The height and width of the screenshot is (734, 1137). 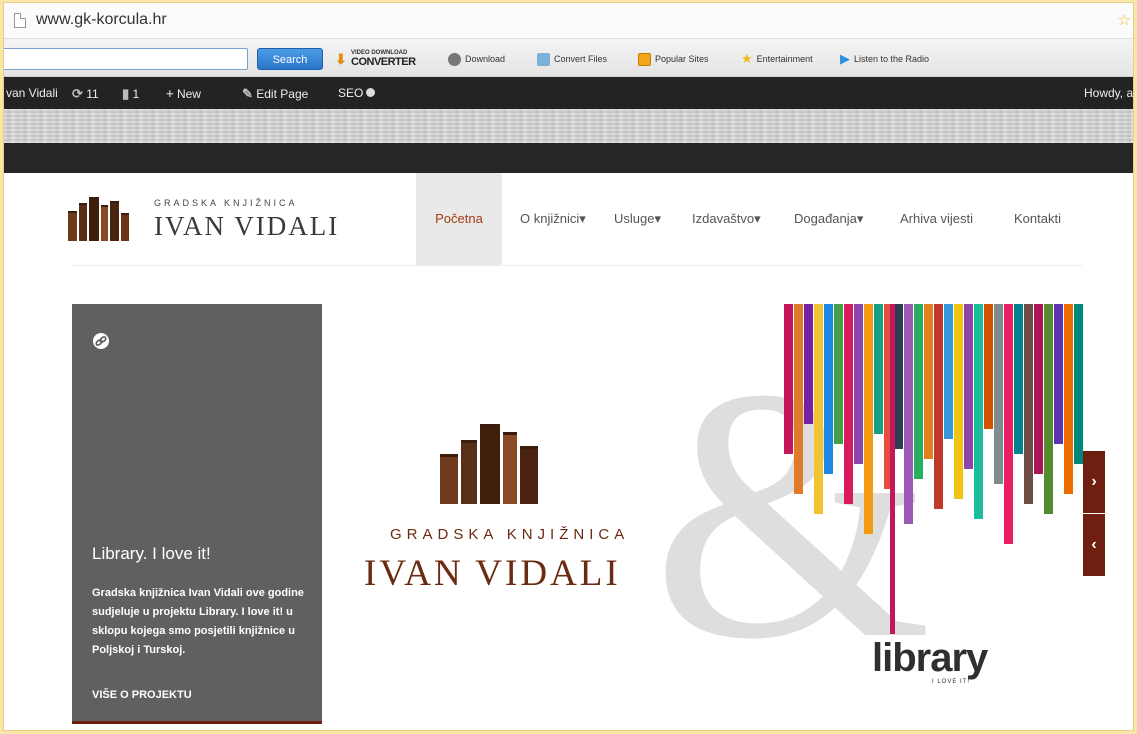 I want to click on toolbar-download-button: Download, so click(x=476, y=59).